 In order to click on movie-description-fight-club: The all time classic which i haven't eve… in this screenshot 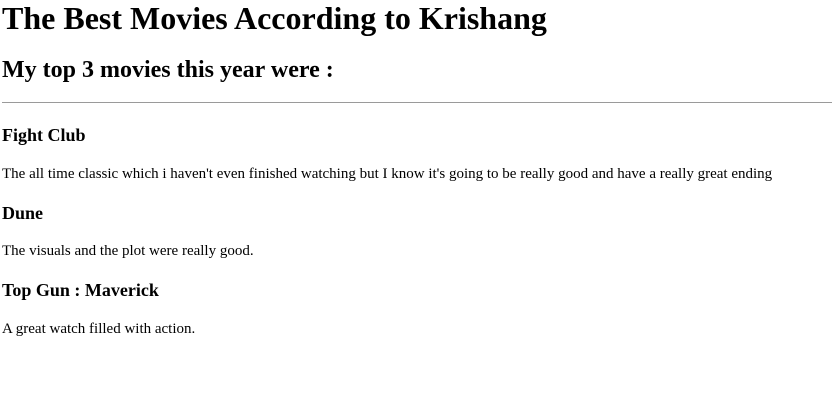, I will do `click(387, 174)`.